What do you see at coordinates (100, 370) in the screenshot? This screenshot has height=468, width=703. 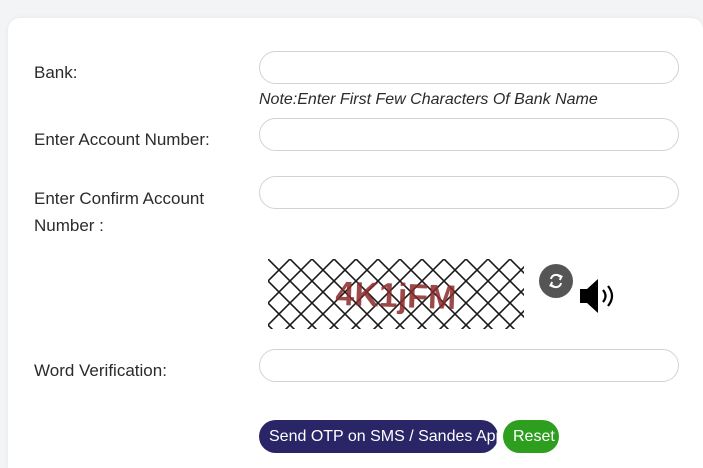 I see `word-verification-label: Word Verification:` at bounding box center [100, 370].